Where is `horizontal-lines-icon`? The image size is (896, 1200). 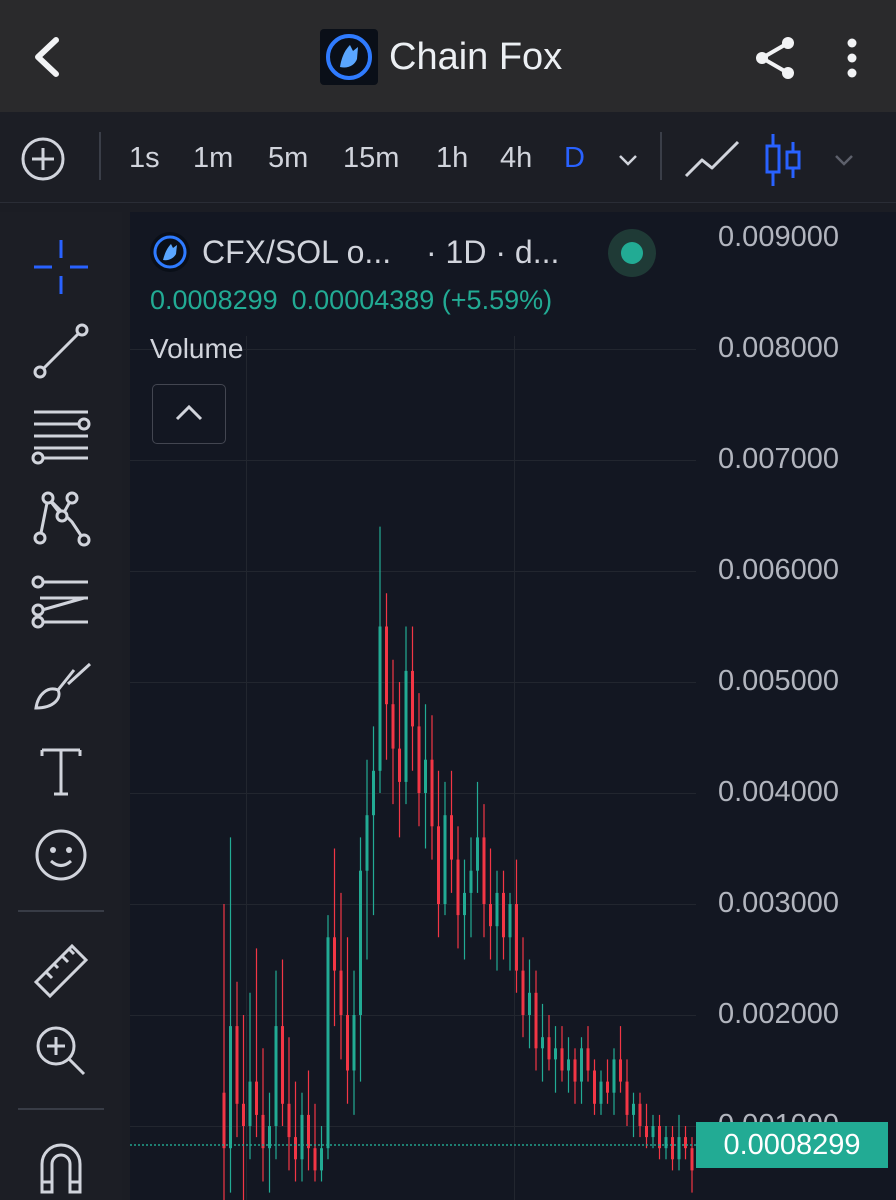 horizontal-lines-icon is located at coordinates (61, 435).